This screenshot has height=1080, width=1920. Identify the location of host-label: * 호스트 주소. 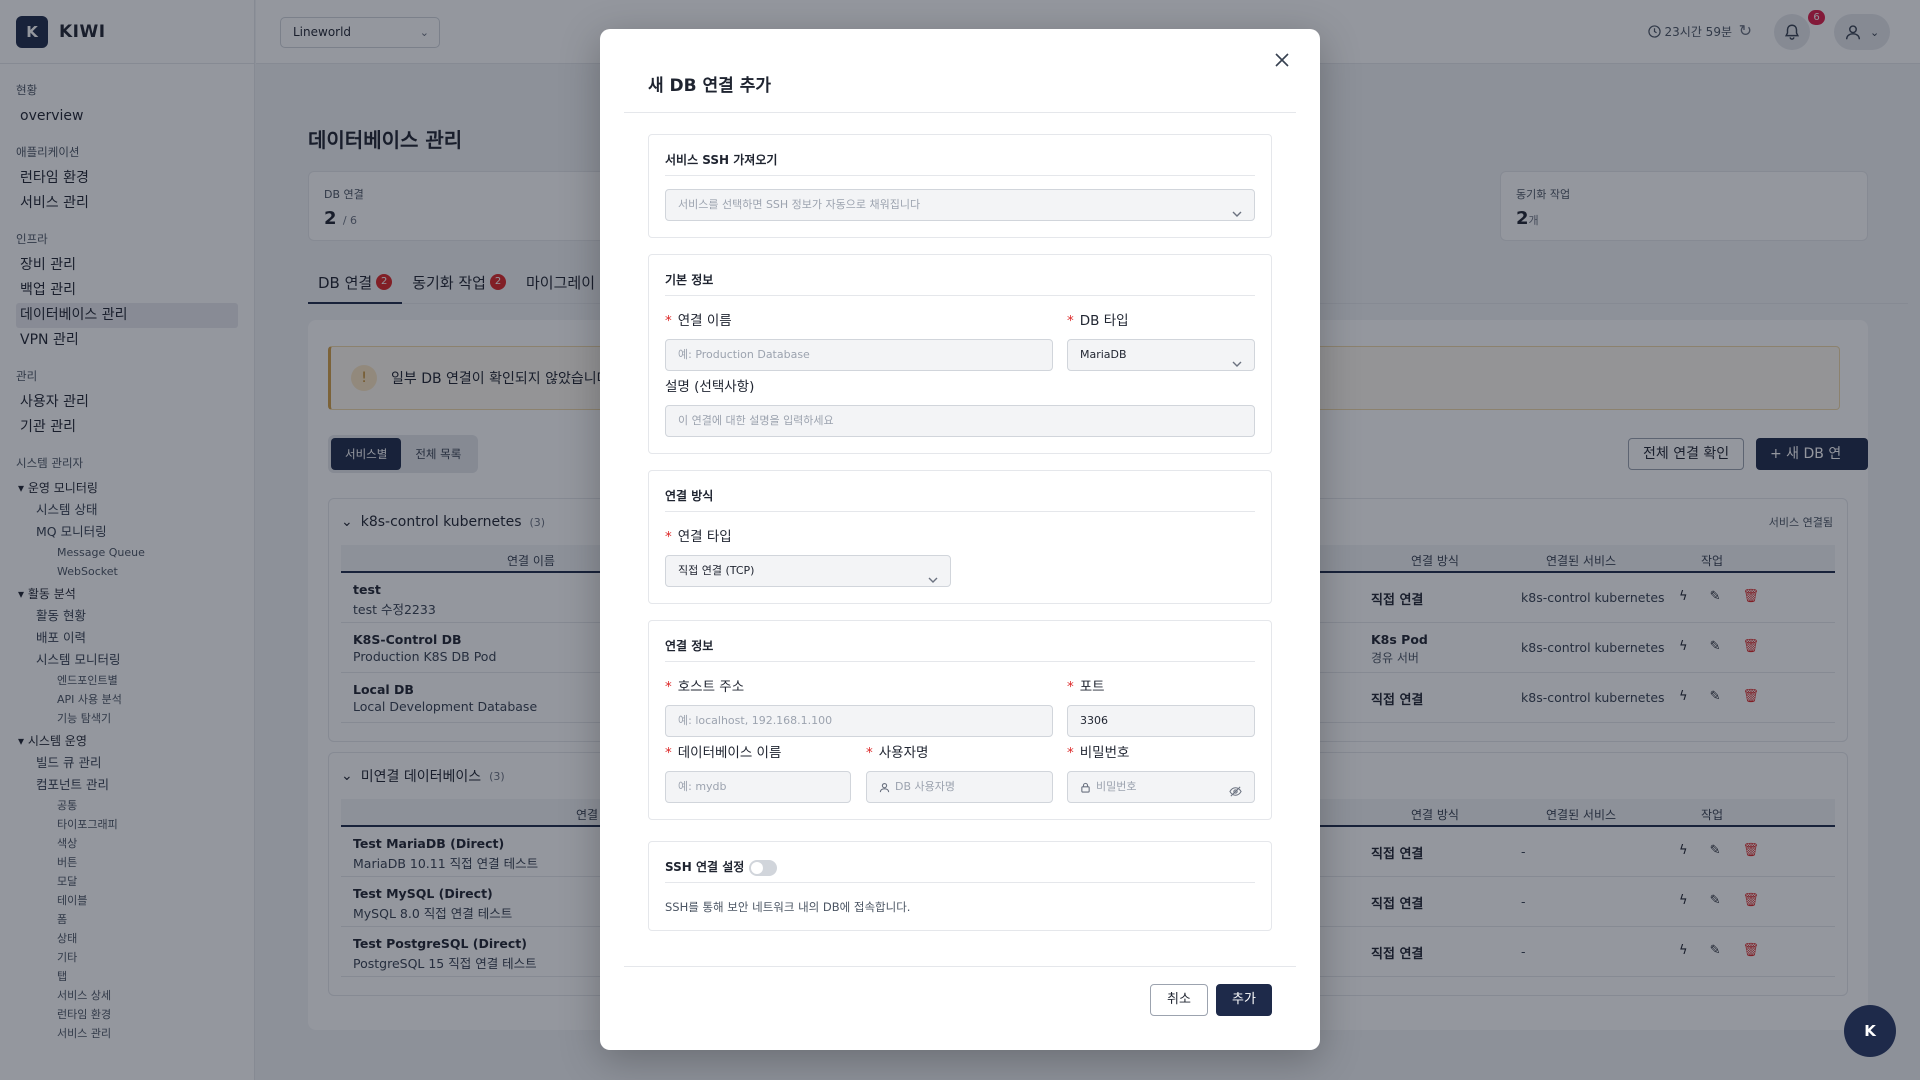
(704, 685).